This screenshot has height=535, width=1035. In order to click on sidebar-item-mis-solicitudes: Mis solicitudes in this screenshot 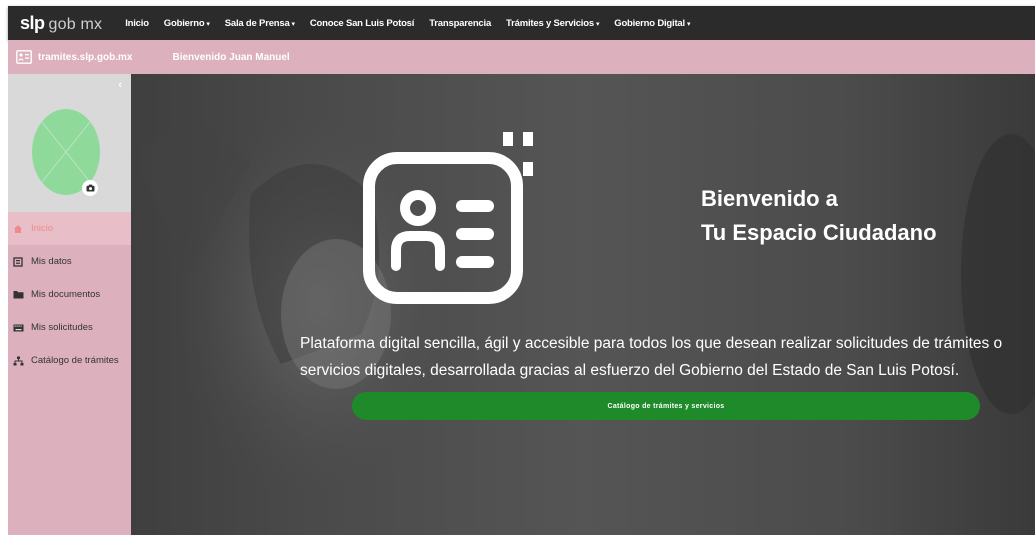, I will do `click(69, 327)`.